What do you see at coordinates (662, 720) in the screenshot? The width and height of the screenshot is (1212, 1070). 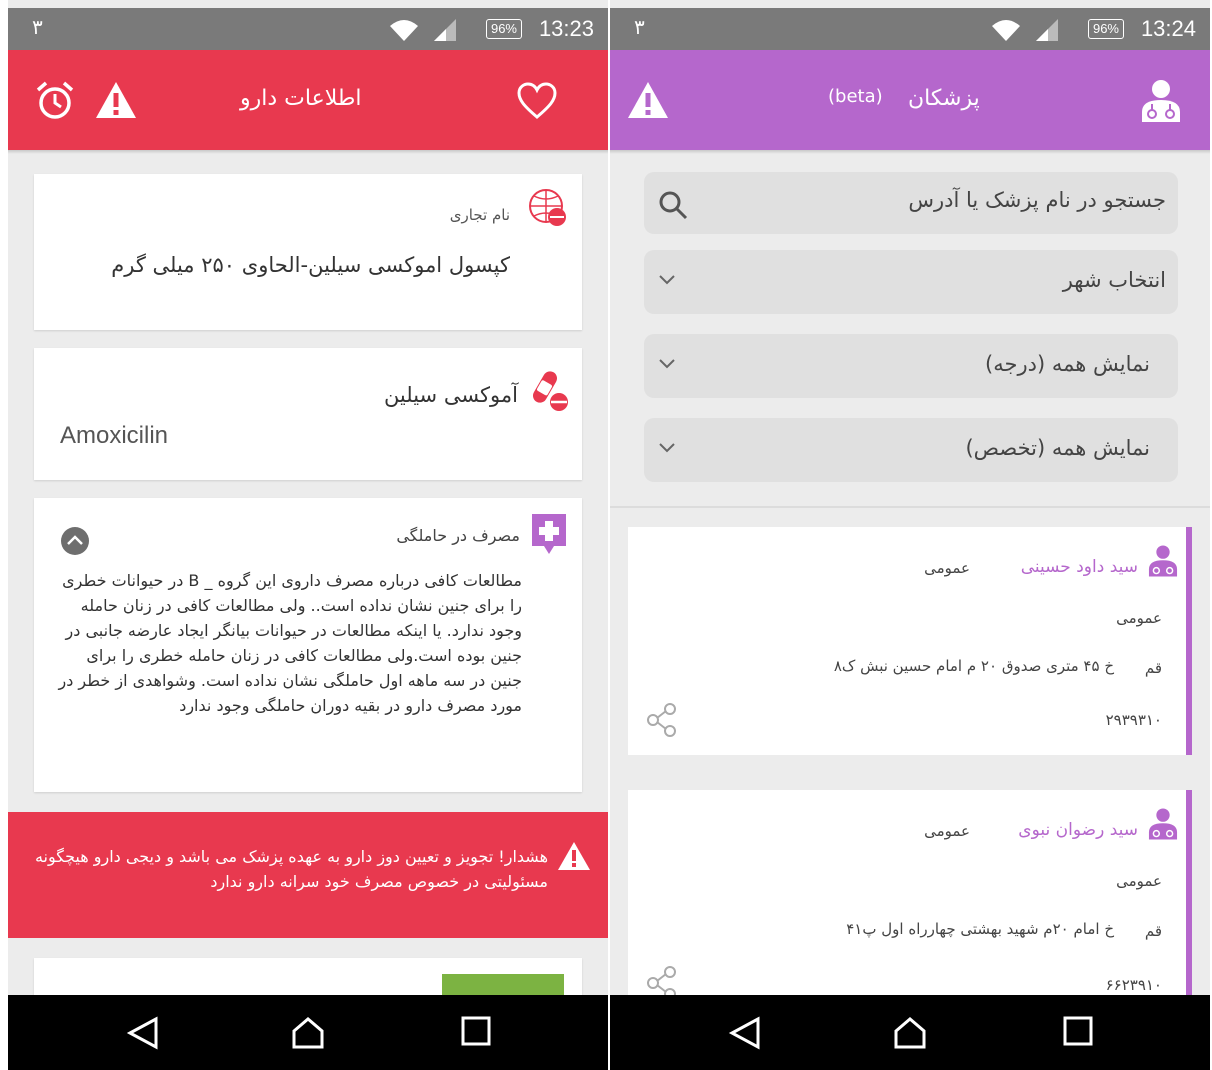 I see `share-icon` at bounding box center [662, 720].